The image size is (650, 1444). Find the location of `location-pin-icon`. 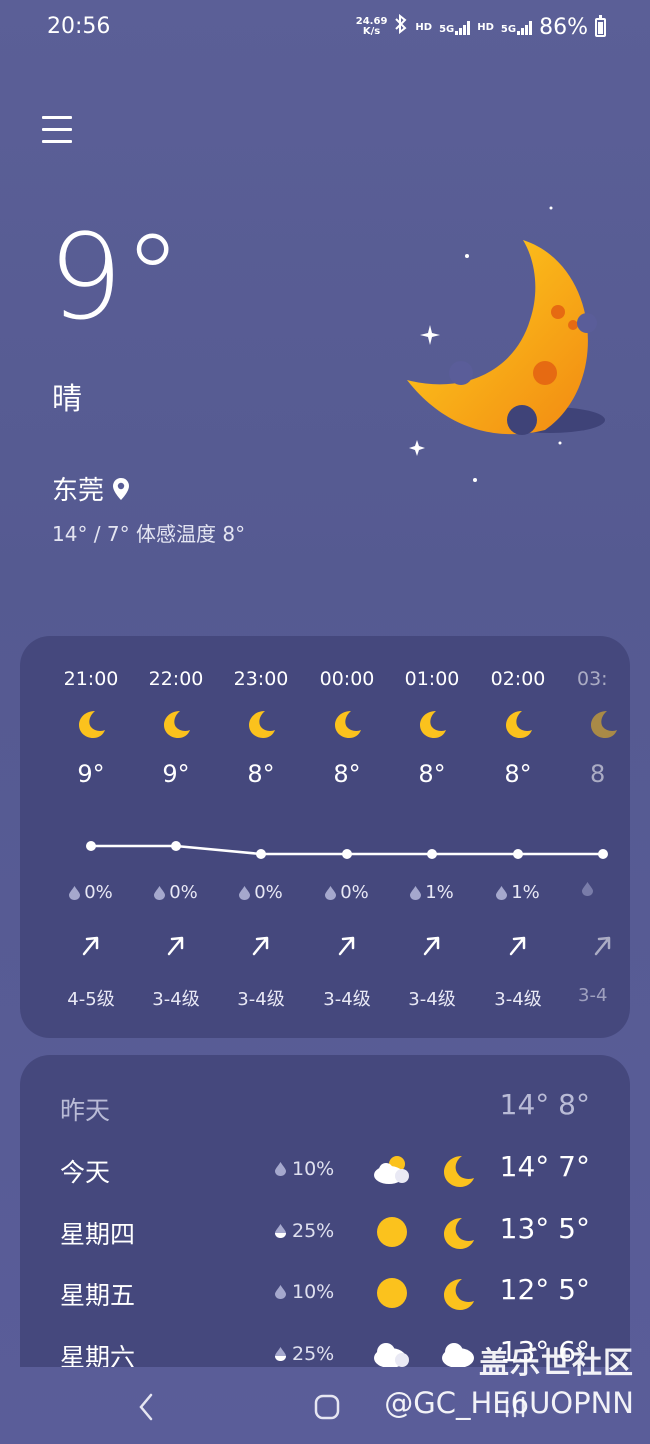

location-pin-icon is located at coordinates (121, 488).